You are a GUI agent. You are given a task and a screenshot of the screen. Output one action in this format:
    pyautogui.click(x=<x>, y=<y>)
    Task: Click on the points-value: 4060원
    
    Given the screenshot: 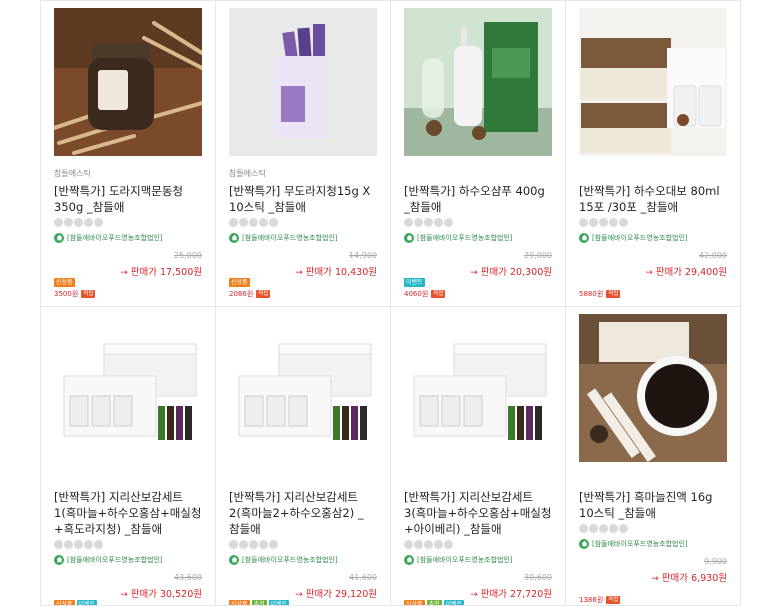 What is the action you would take?
    pyautogui.click(x=416, y=294)
    